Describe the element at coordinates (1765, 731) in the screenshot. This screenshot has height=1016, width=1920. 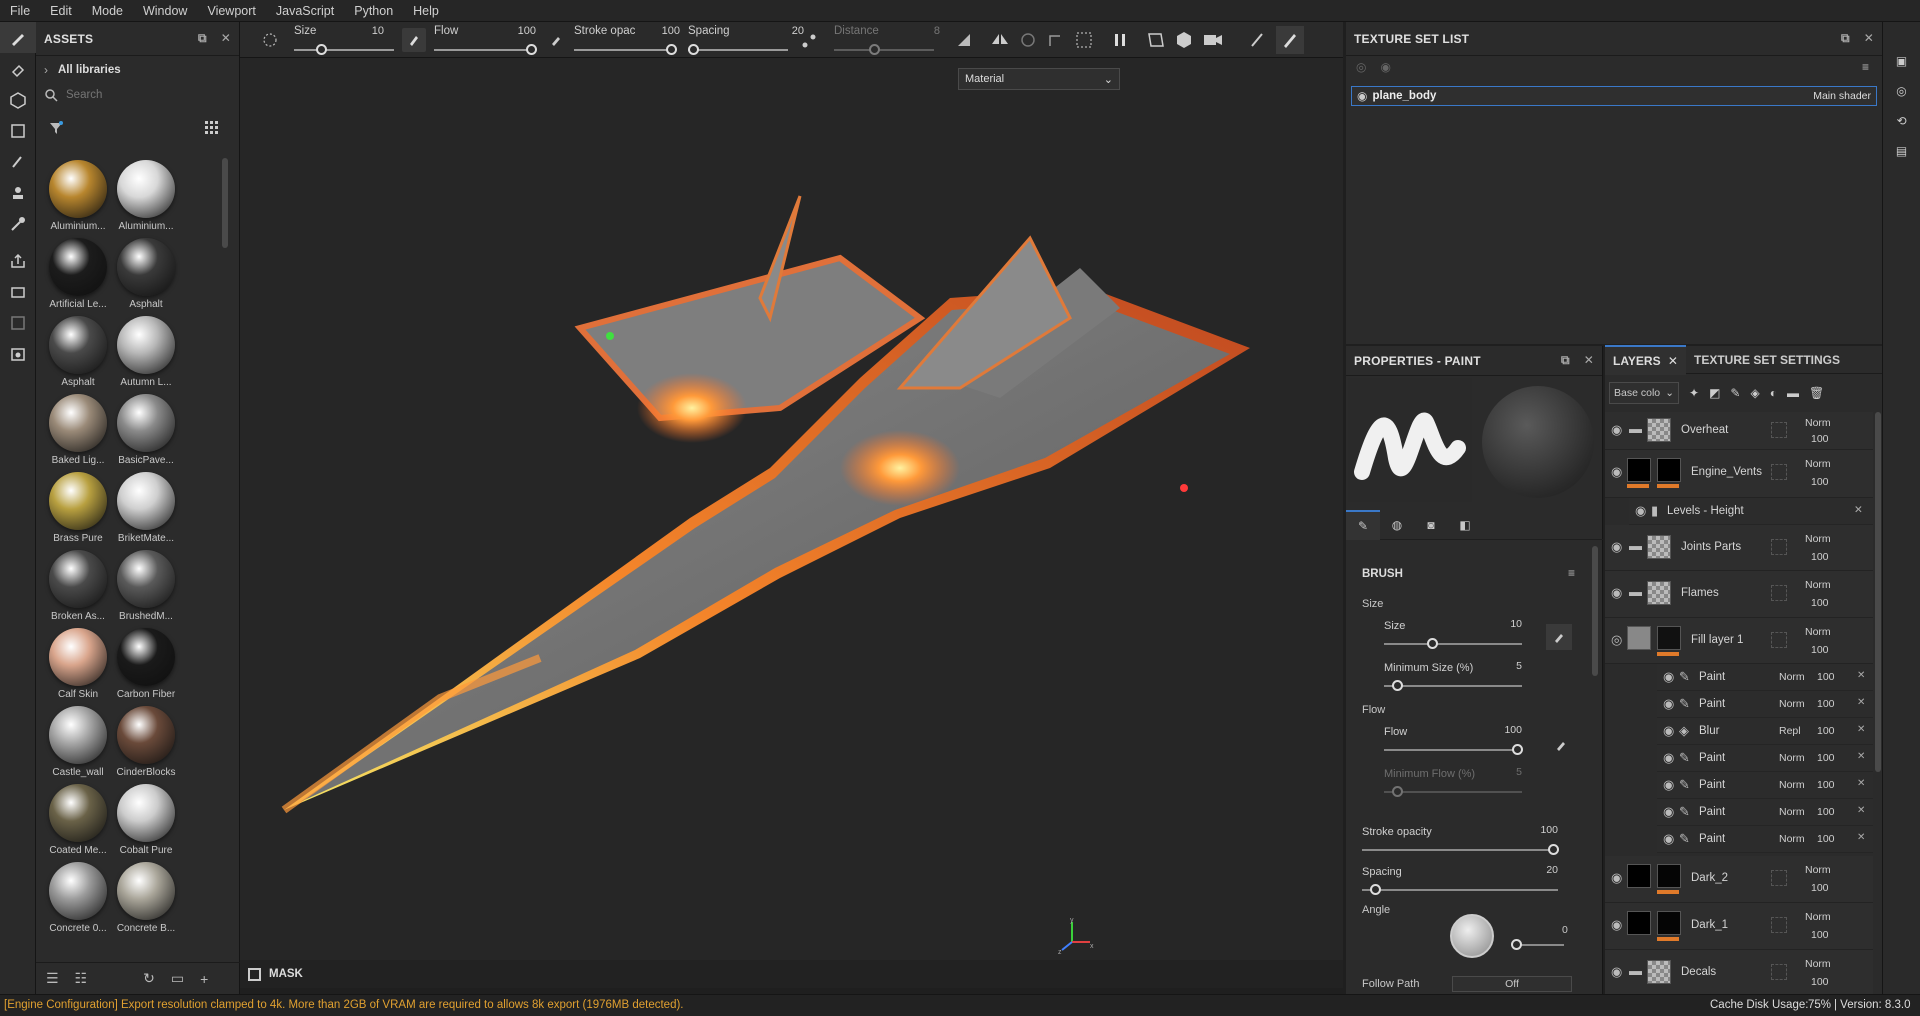
I see `effect-row: ◉ ◈ Blur Repl 100 ✕` at that location.